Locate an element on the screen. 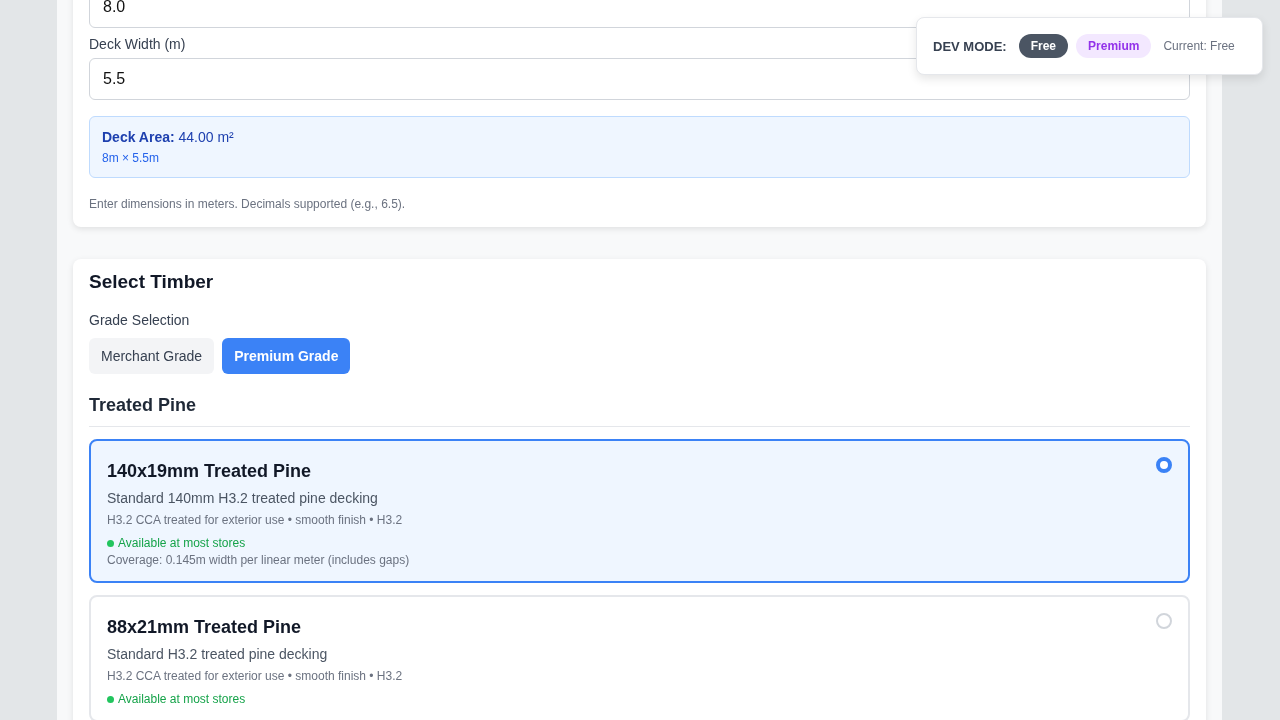  option-name: 88x21mm Treated Pine is located at coordinates (204, 627).